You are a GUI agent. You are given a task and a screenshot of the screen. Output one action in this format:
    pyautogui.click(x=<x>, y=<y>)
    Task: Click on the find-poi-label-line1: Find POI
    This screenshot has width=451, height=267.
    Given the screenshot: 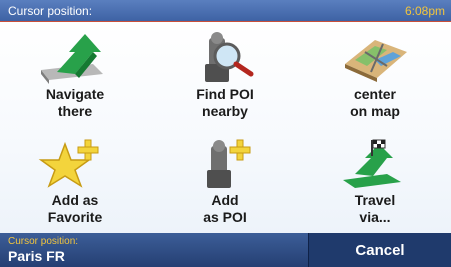 What is the action you would take?
    pyautogui.click(x=225, y=94)
    